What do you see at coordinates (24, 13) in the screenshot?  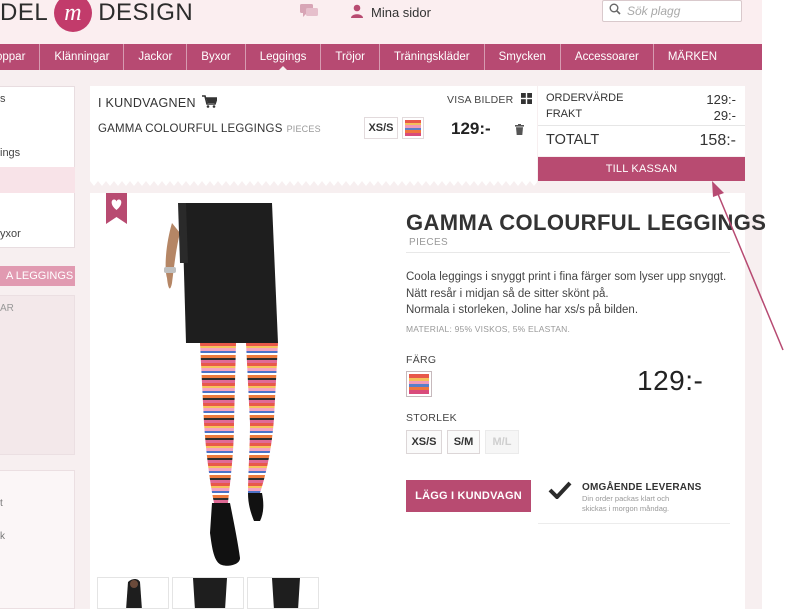 I see `logo-text-left: DEL` at bounding box center [24, 13].